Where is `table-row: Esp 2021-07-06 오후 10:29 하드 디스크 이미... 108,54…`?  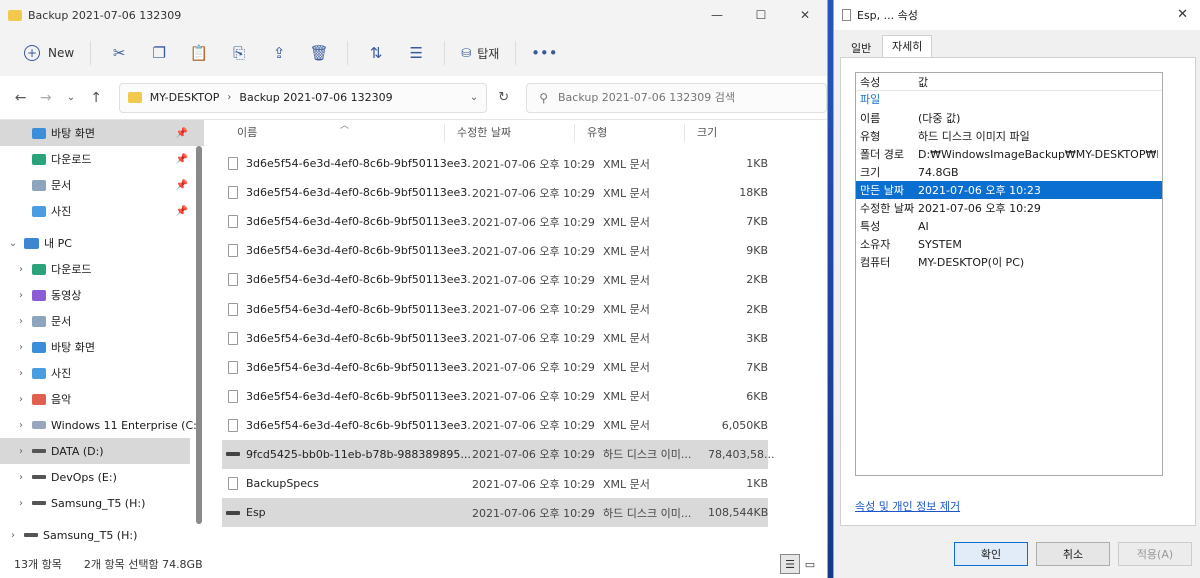 table-row: Esp 2021-07-06 오후 10:29 하드 디스크 이미... 108,54… is located at coordinates (495, 513).